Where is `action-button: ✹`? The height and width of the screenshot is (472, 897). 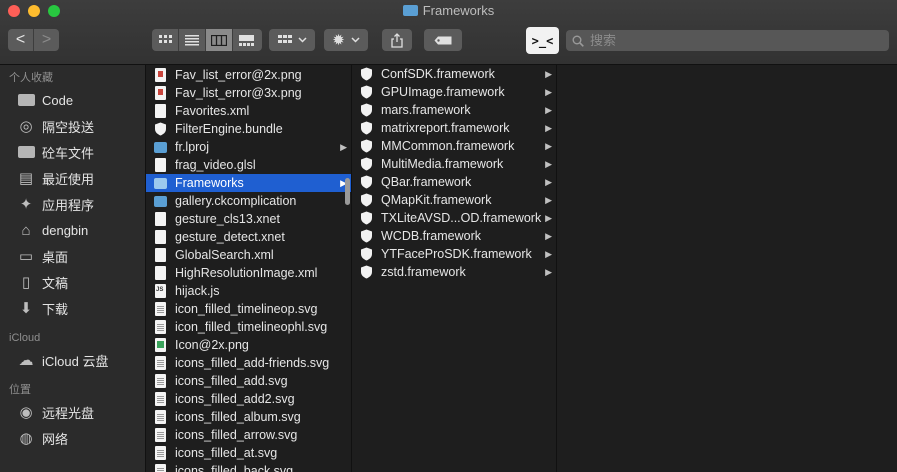
action-button: ✹ is located at coordinates (346, 40).